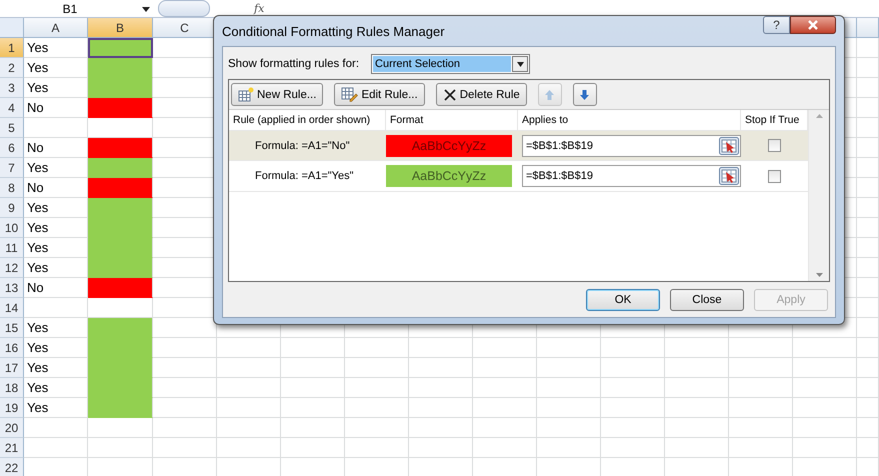 The height and width of the screenshot is (476, 879). What do you see at coordinates (12, 28) in the screenshot?
I see `select-all-corner` at bounding box center [12, 28].